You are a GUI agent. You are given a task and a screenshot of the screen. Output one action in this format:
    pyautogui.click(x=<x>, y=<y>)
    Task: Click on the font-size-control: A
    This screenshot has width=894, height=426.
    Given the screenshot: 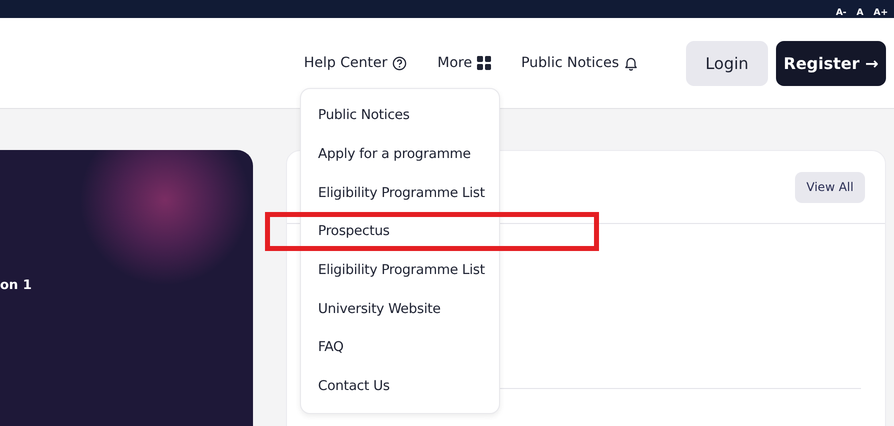 What is the action you would take?
    pyautogui.click(x=860, y=13)
    